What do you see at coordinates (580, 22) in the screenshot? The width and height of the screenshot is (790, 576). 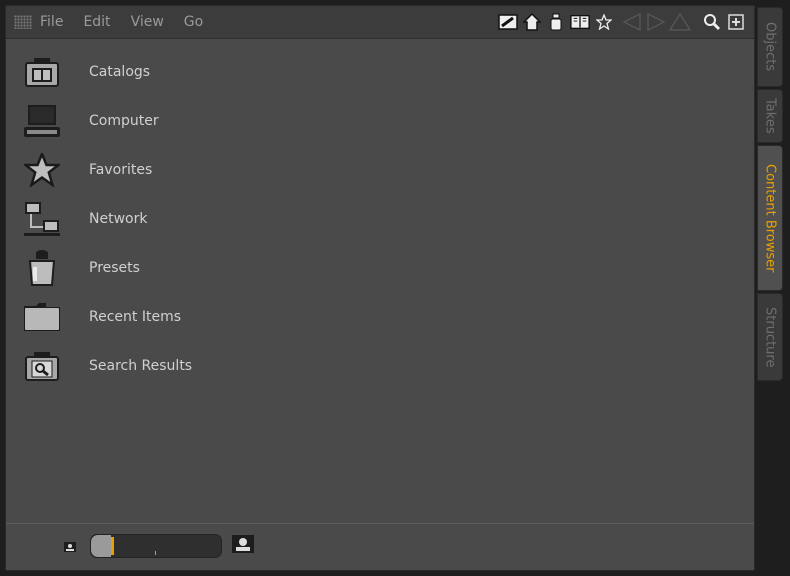 I see `catalog-book-icon` at bounding box center [580, 22].